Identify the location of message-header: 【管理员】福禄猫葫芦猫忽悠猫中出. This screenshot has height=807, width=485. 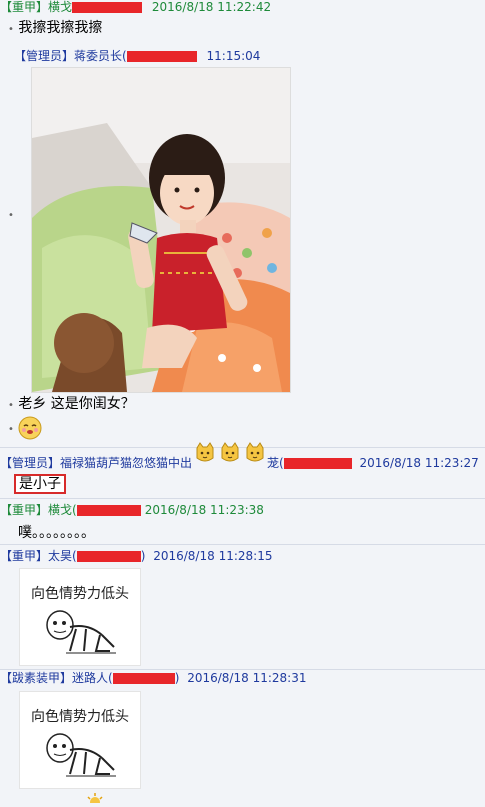
(96, 463).